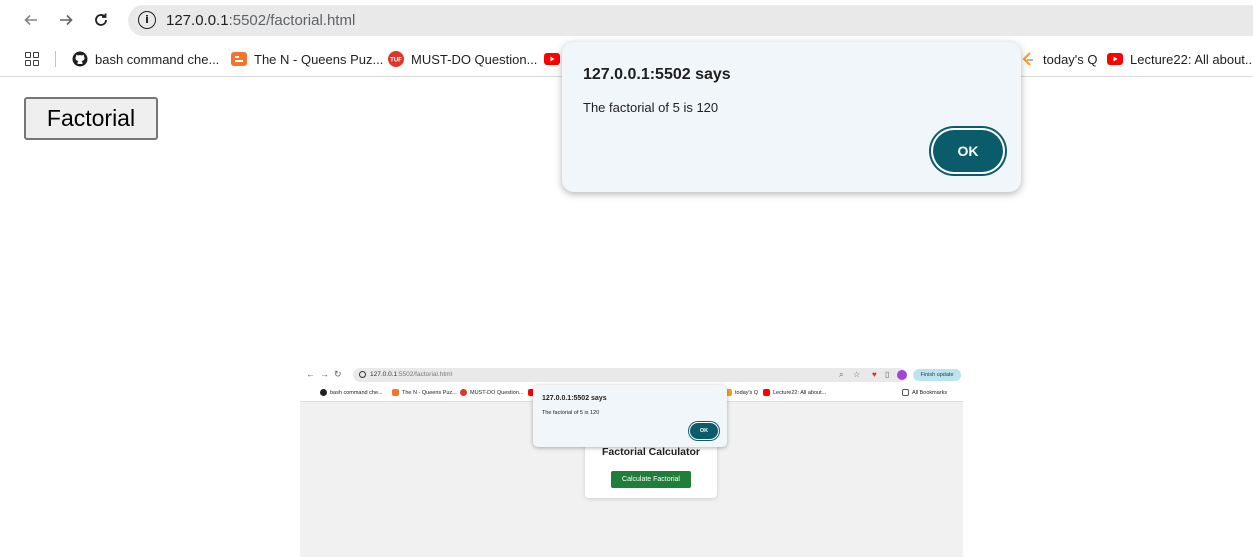 The height and width of the screenshot is (557, 1253). What do you see at coordinates (657, 74) in the screenshot?
I see `dialog-title: 127.0.0.1:5502 says` at bounding box center [657, 74].